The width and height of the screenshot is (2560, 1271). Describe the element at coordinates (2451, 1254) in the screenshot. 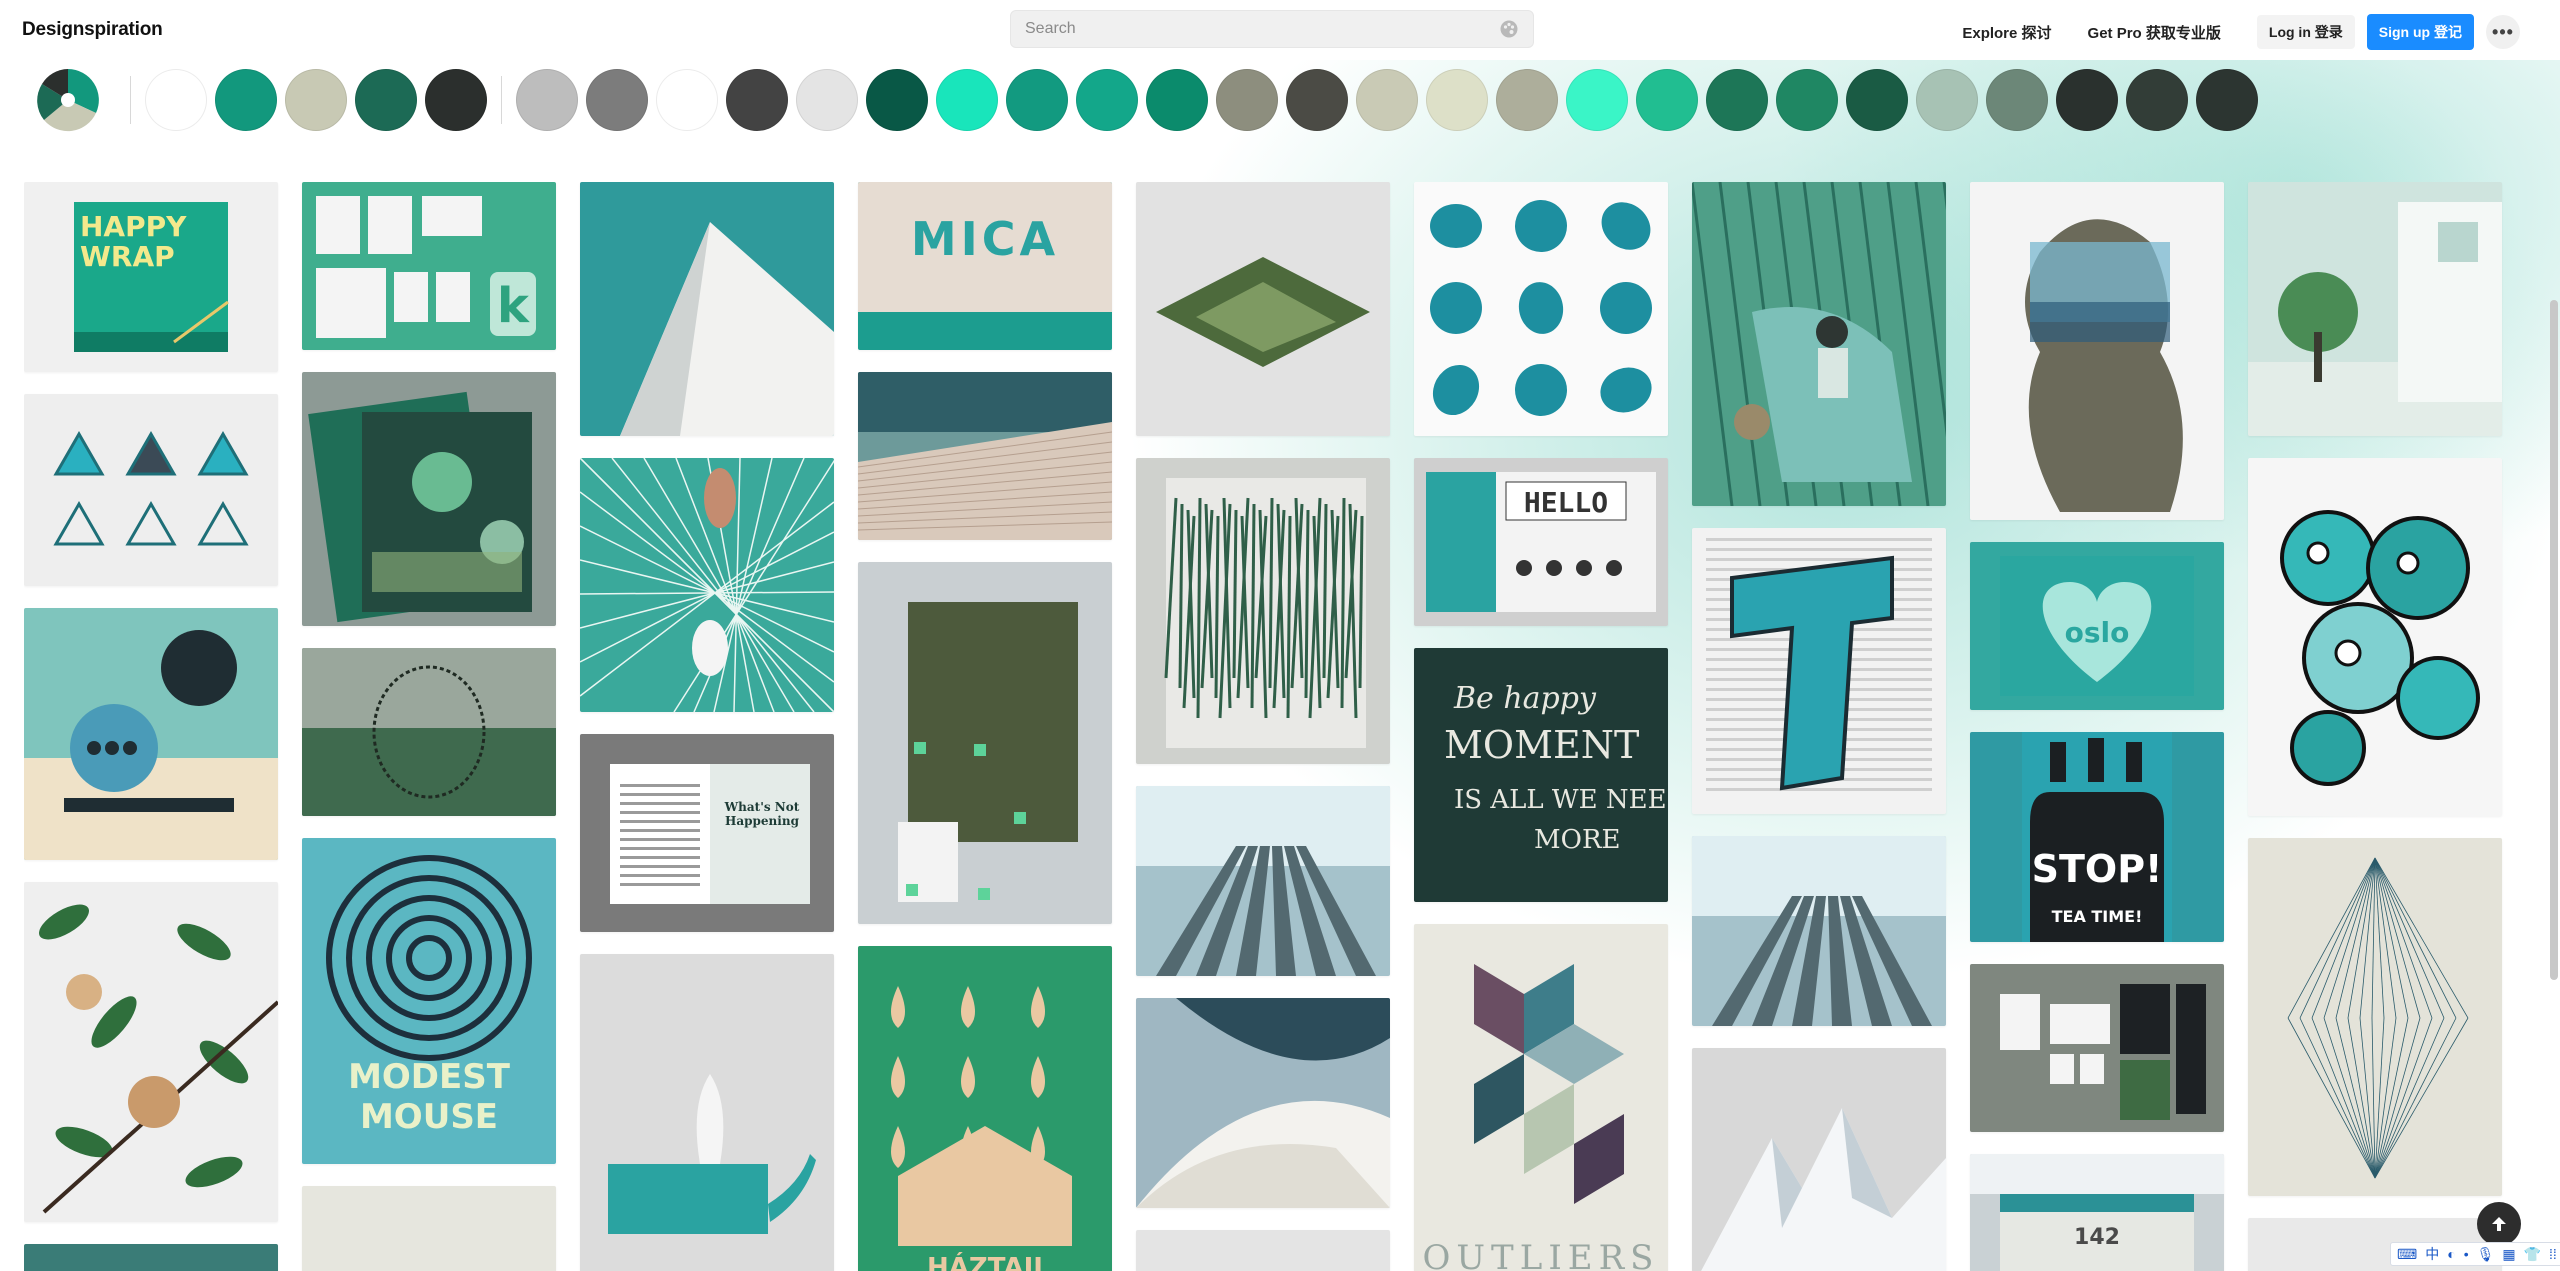

I see `ime-moon-icon: ◐` at that location.